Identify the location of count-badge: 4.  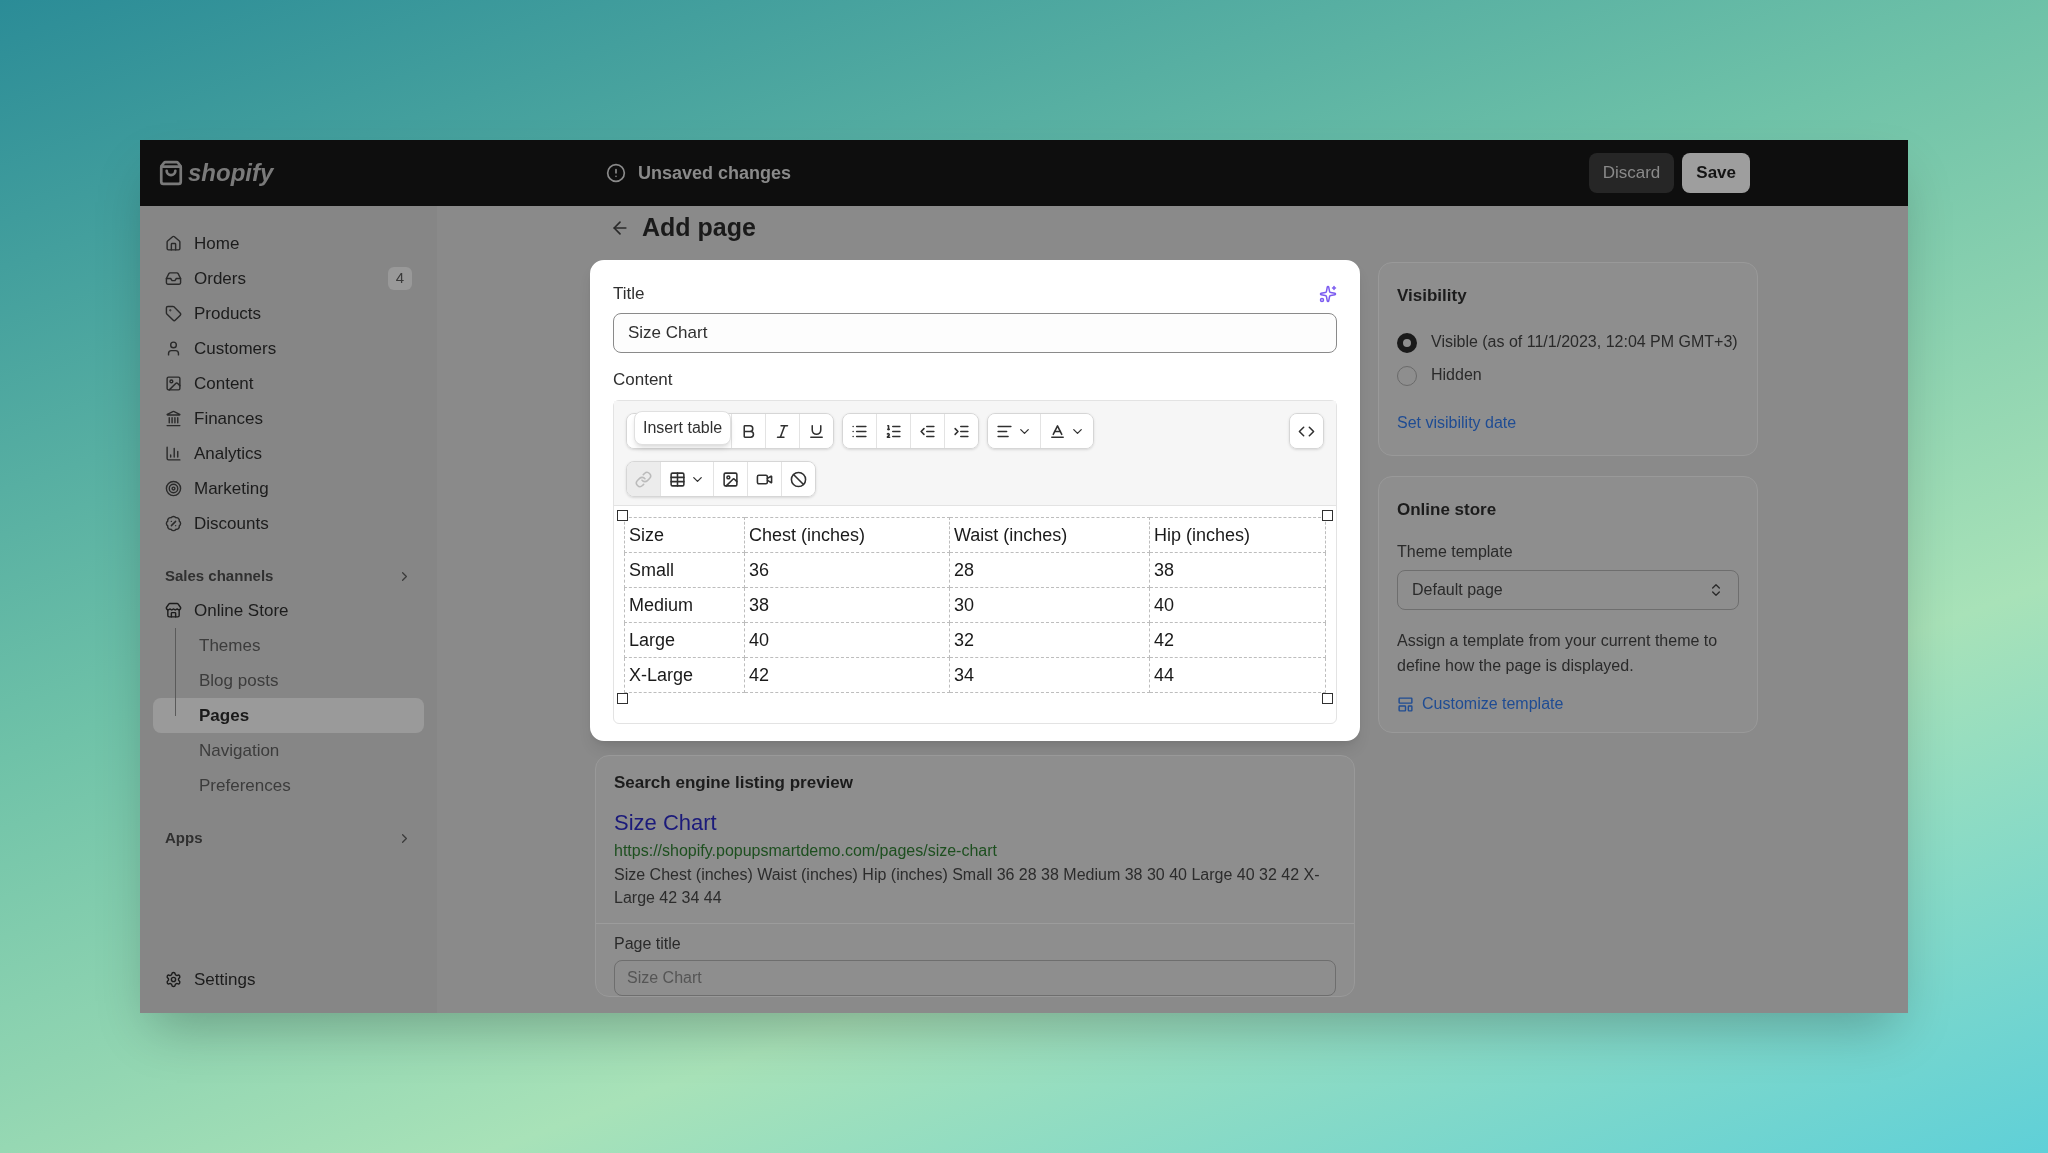
(399, 278).